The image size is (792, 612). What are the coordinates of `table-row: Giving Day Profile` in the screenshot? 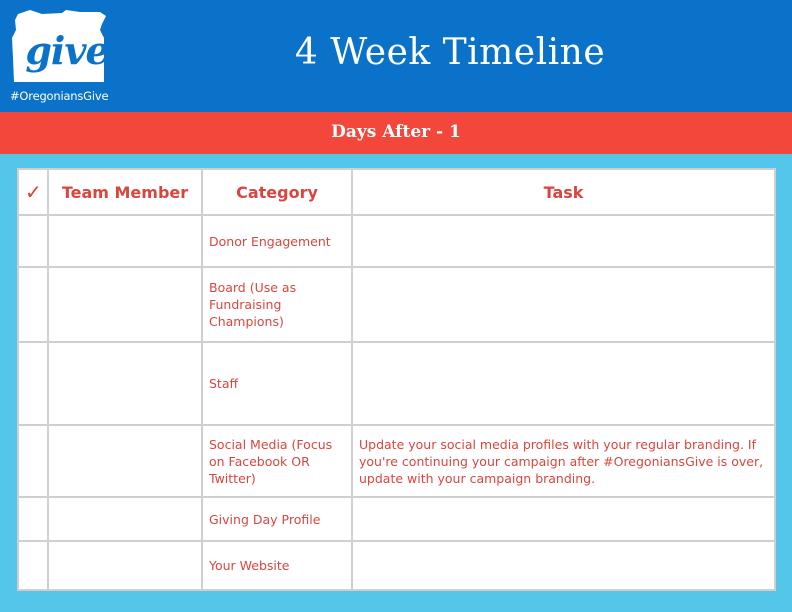 It's located at (396, 519).